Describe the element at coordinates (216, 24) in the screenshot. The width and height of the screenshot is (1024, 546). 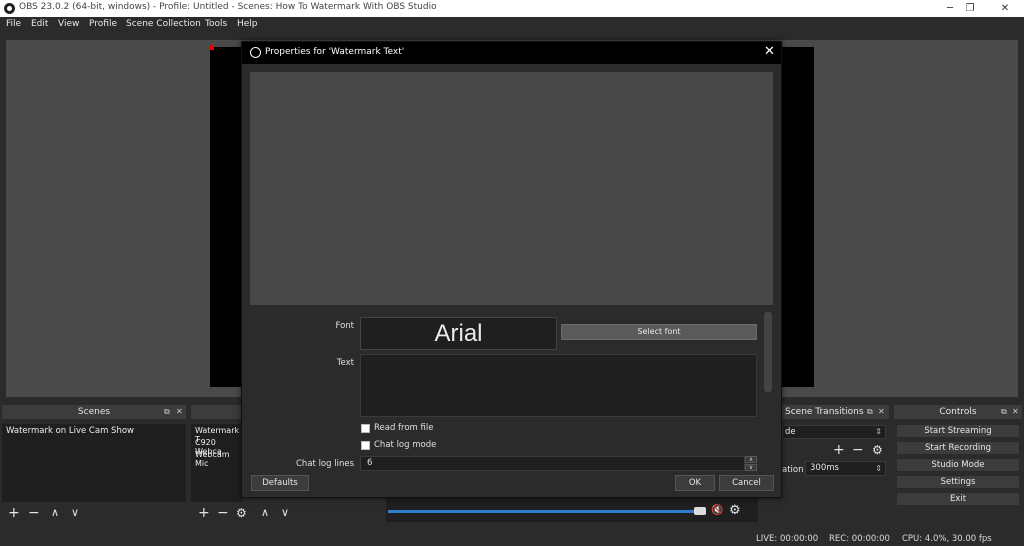
I see `menu-tools: Tools` at that location.